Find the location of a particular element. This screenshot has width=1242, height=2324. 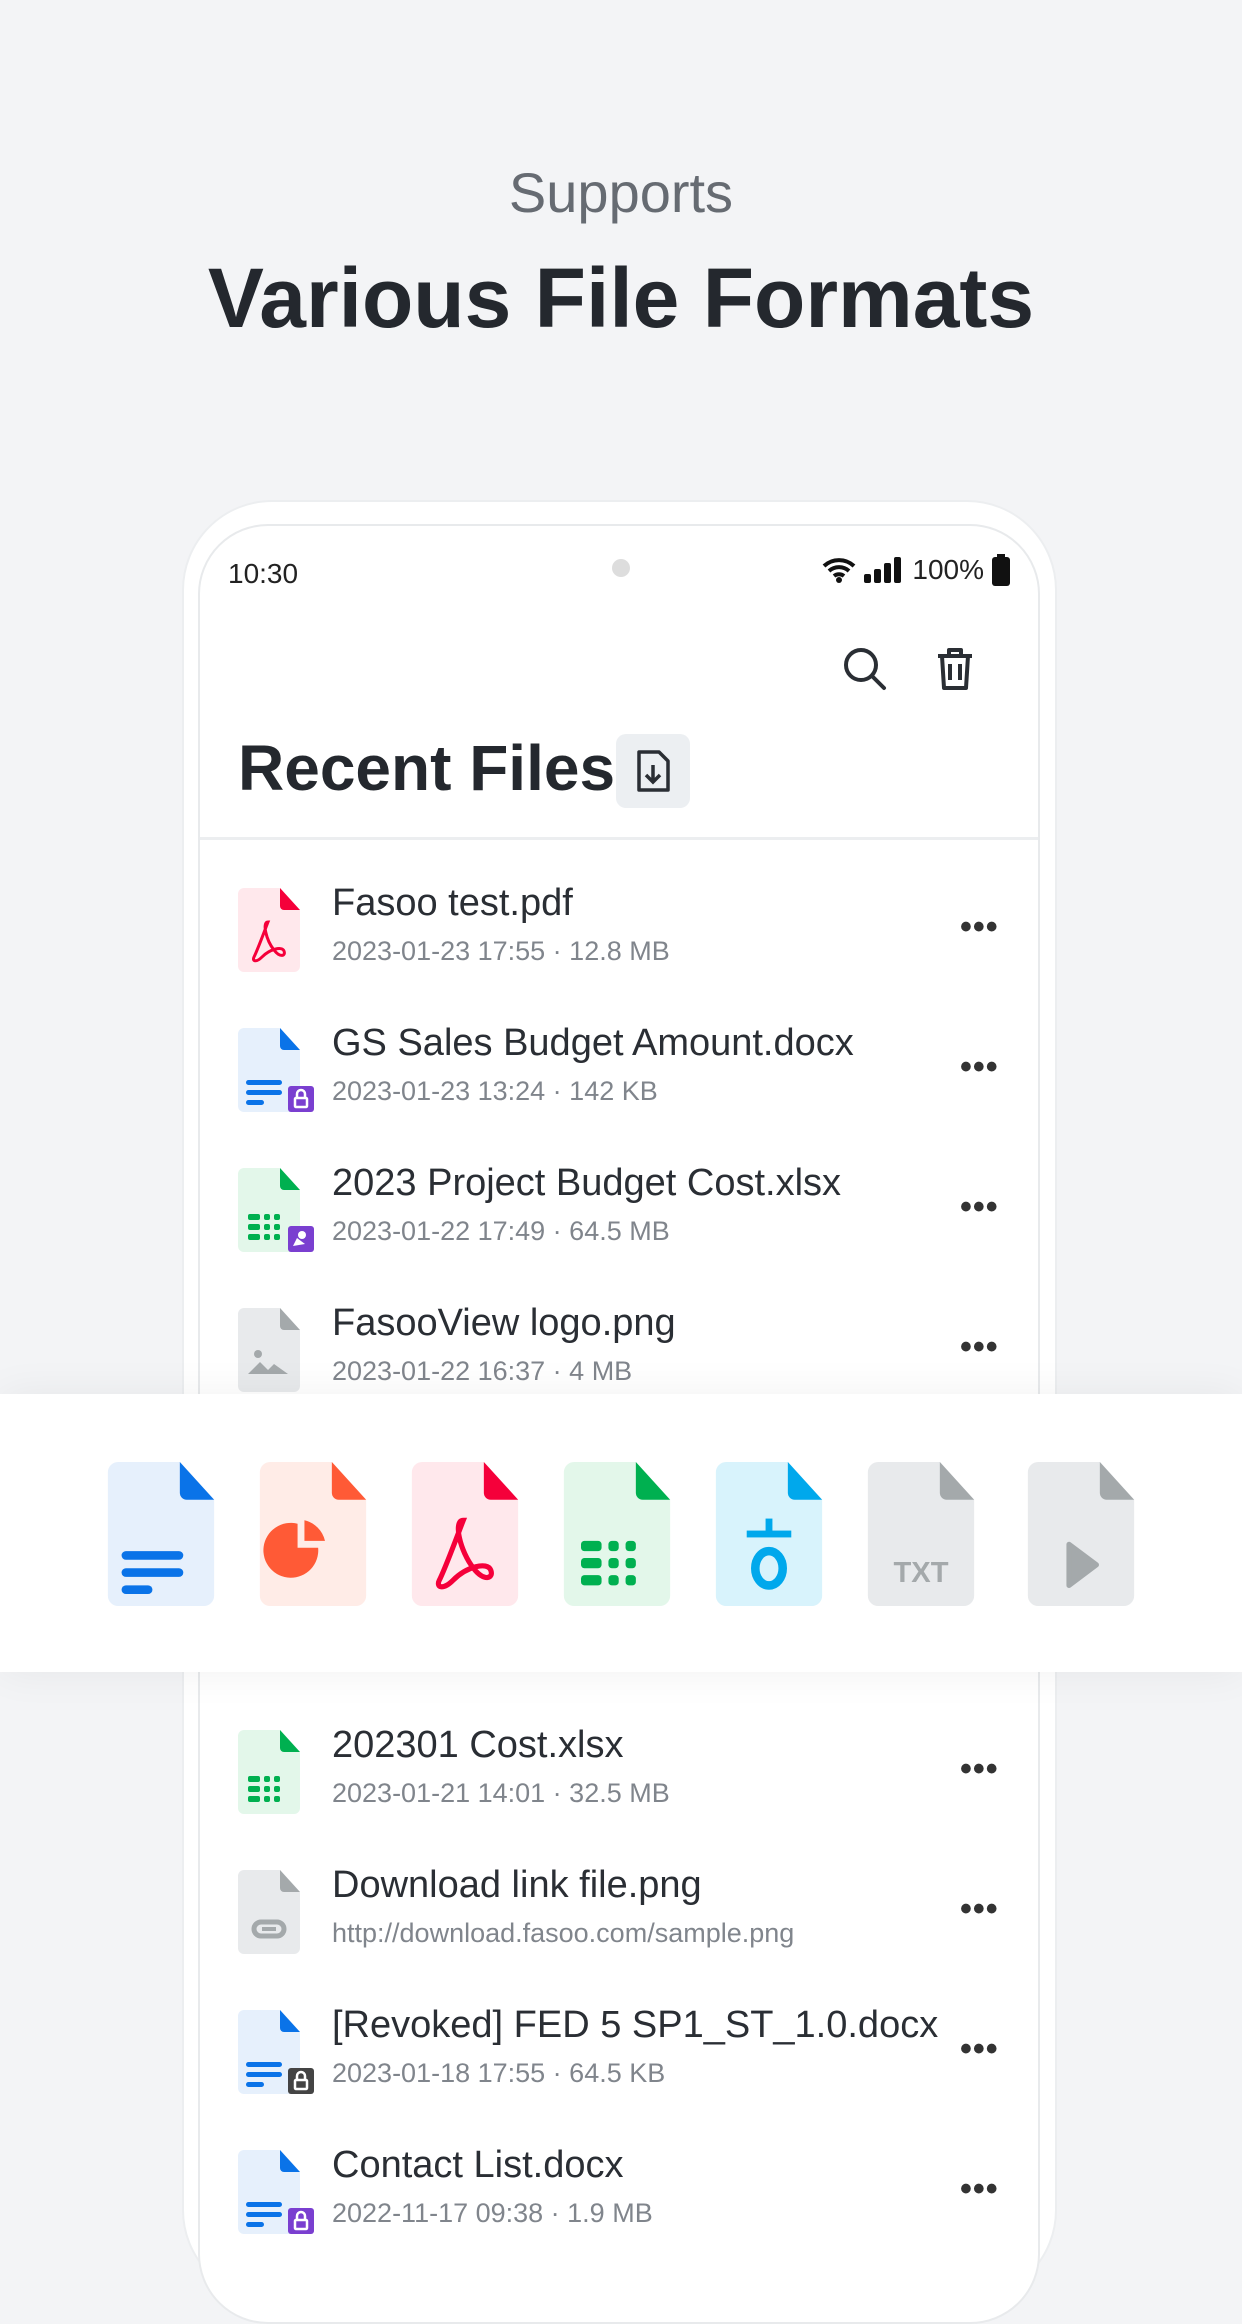

doc-format-glyph is located at coordinates (161, 1534).